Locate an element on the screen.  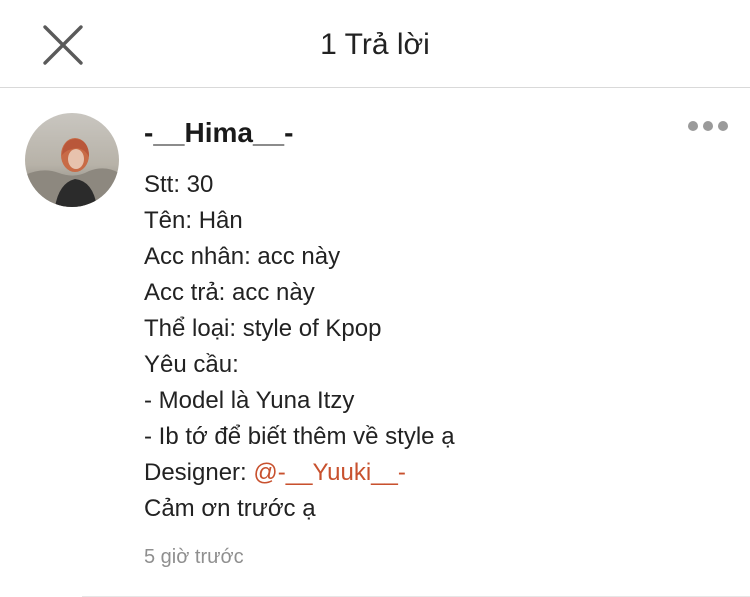
comment-line-acc-receive: Acc nhân: acc này is located at coordinates (242, 256).